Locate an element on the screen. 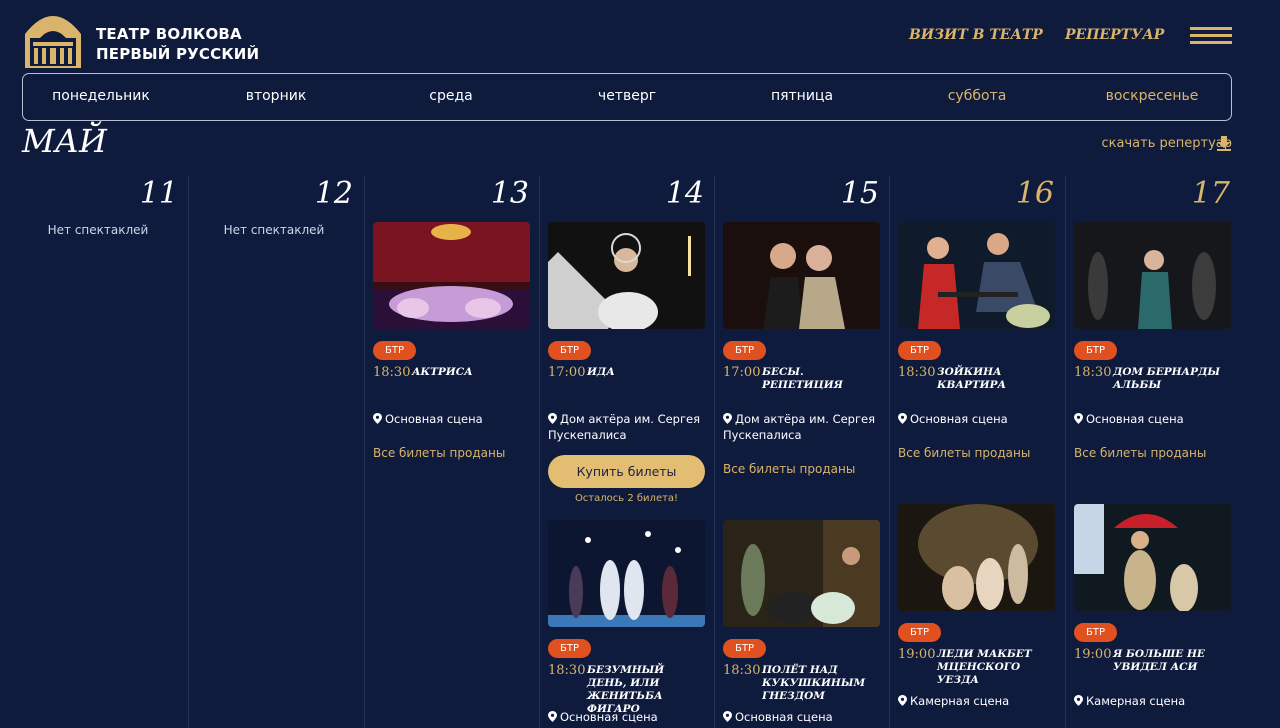 The width and height of the screenshot is (1280, 728). weekday-monday: понедельник is located at coordinates (101, 96).